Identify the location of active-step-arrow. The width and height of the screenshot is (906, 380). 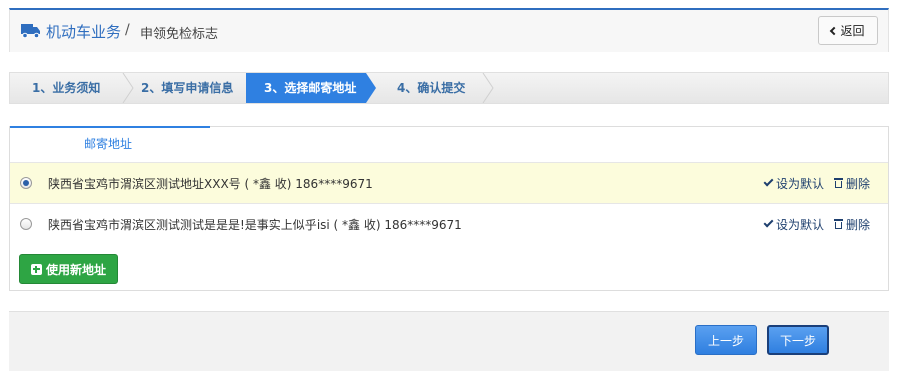
(371, 88).